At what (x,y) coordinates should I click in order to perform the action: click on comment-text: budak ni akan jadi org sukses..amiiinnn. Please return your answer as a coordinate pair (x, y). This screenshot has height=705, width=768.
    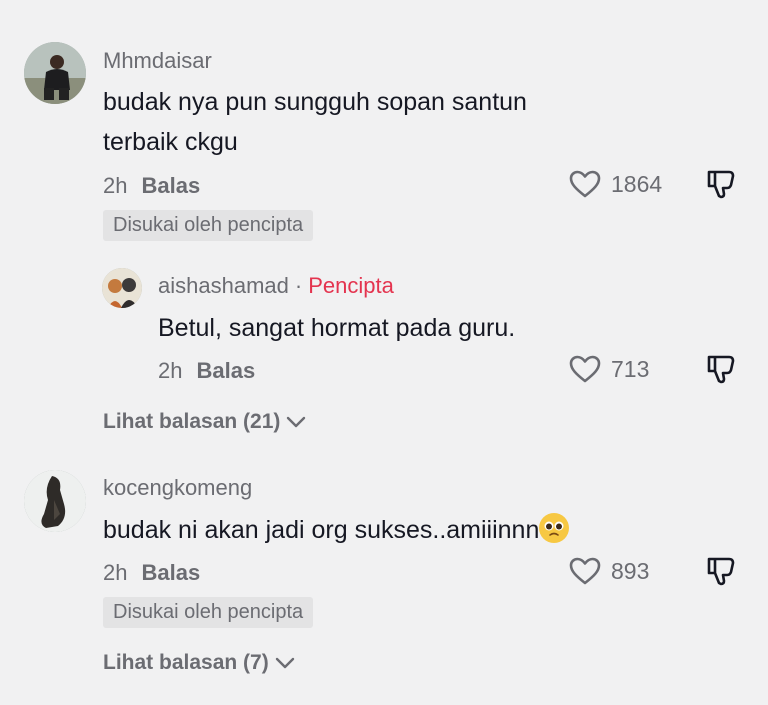
    Looking at the image, I should click on (336, 530).